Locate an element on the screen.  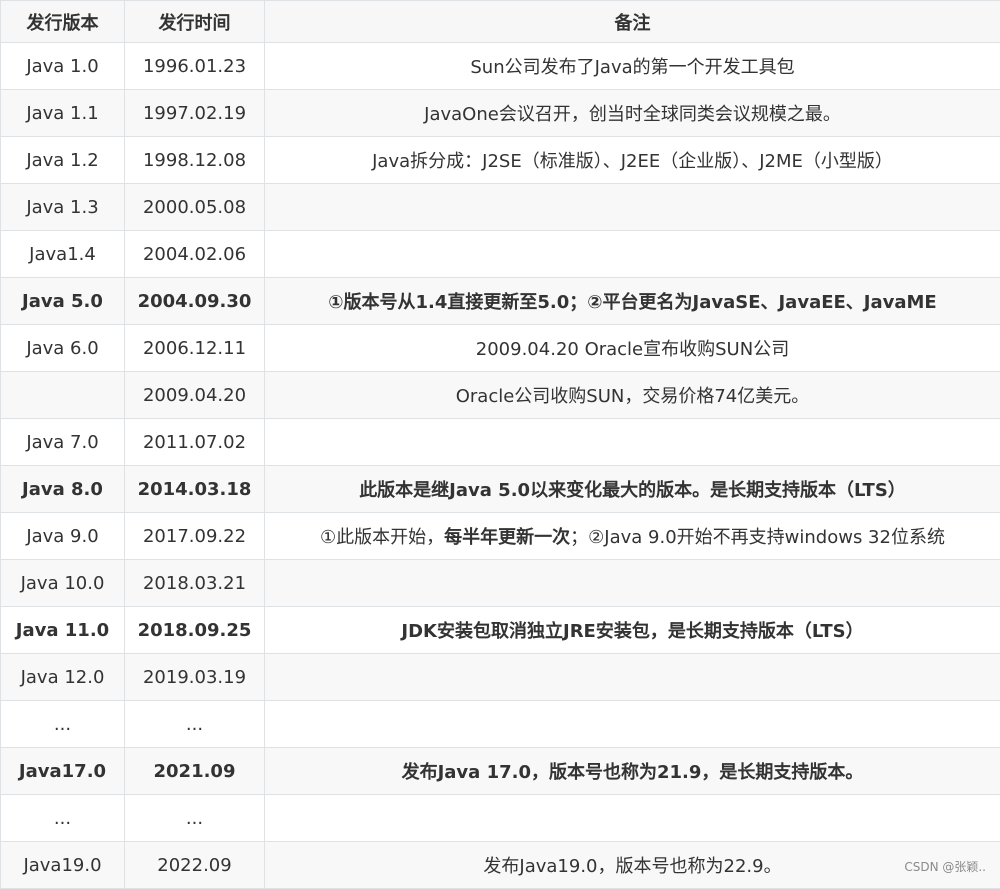
note-text: JavaOne会议召开，创当时全球同类会议规模之最。 is located at coordinates (632, 114).